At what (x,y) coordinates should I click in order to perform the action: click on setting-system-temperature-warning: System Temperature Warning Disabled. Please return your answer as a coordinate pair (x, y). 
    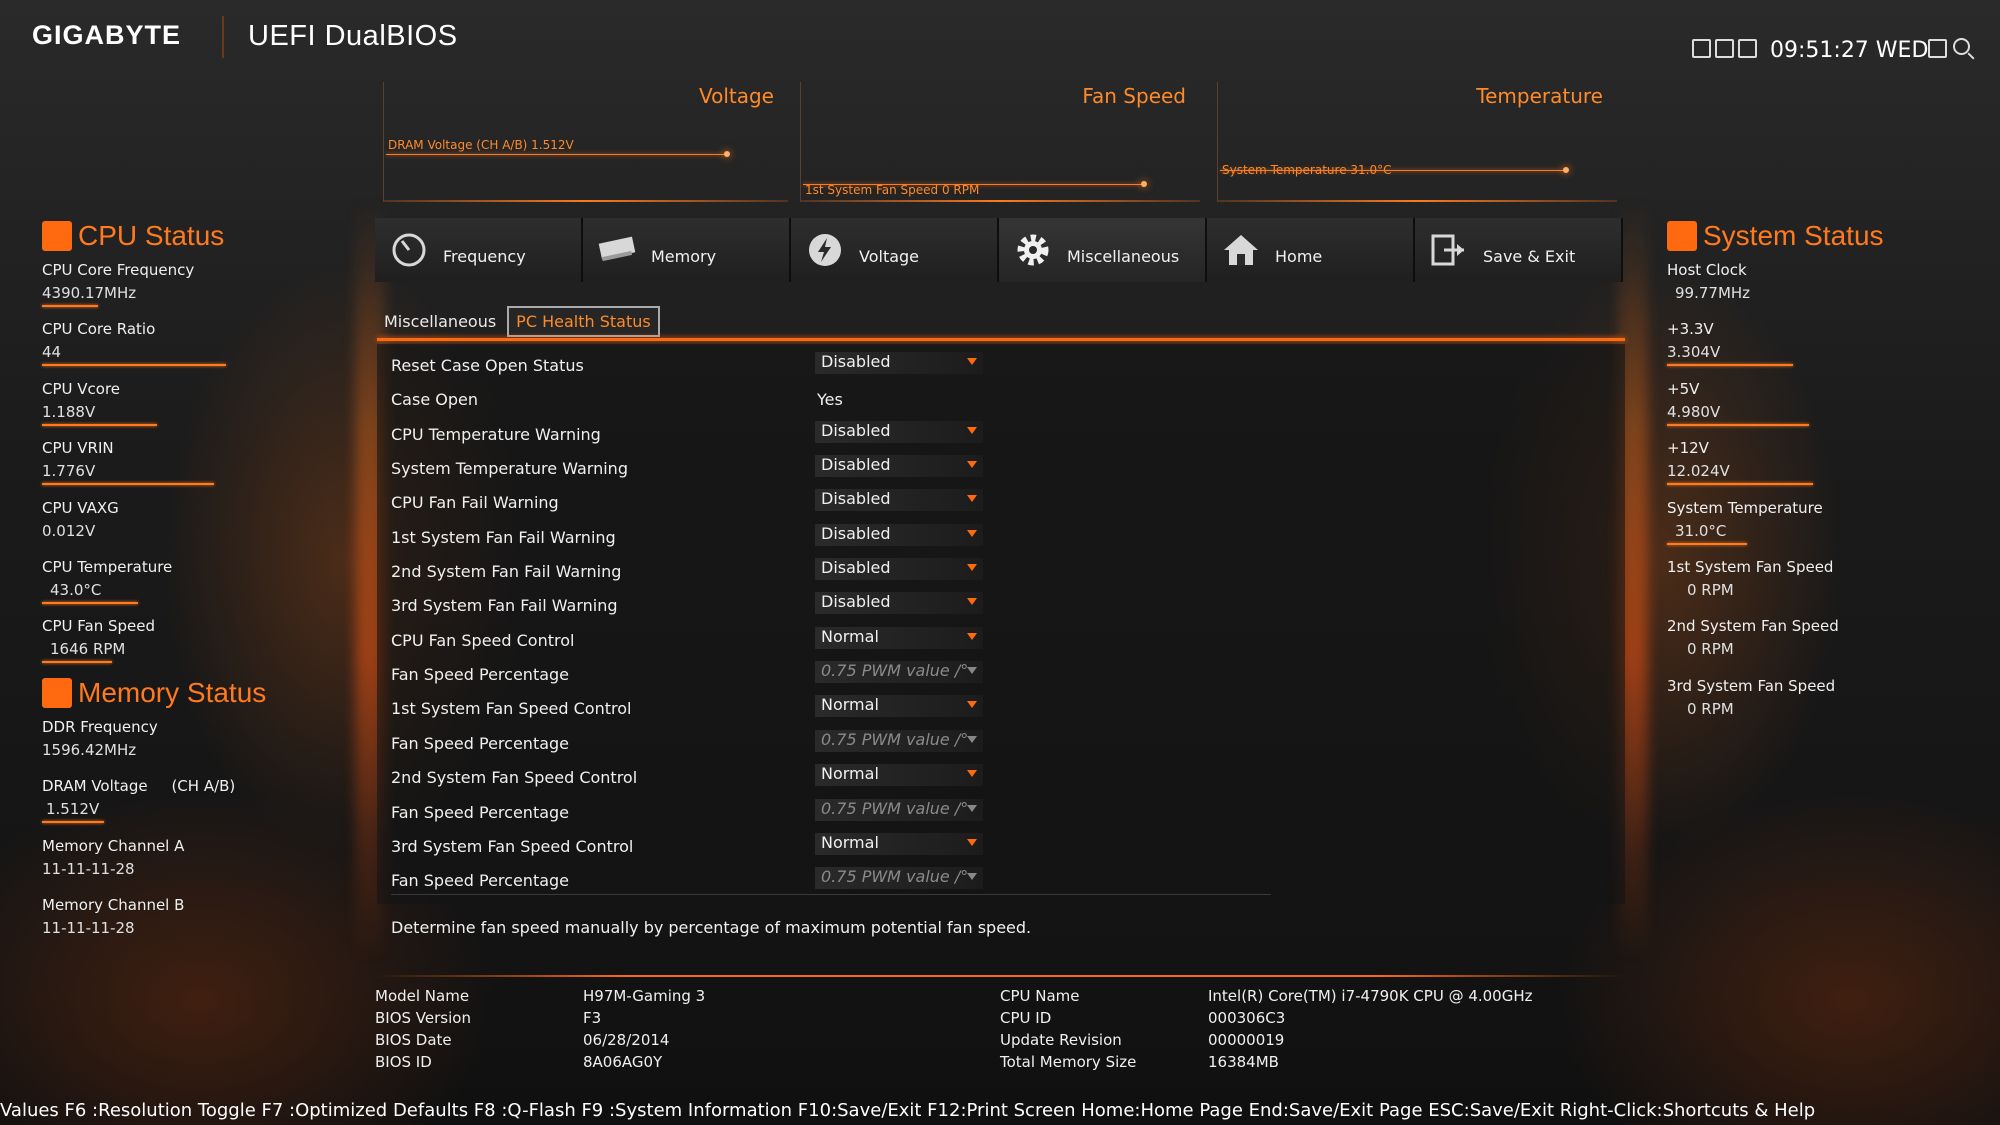
    Looking at the image, I should click on (891, 467).